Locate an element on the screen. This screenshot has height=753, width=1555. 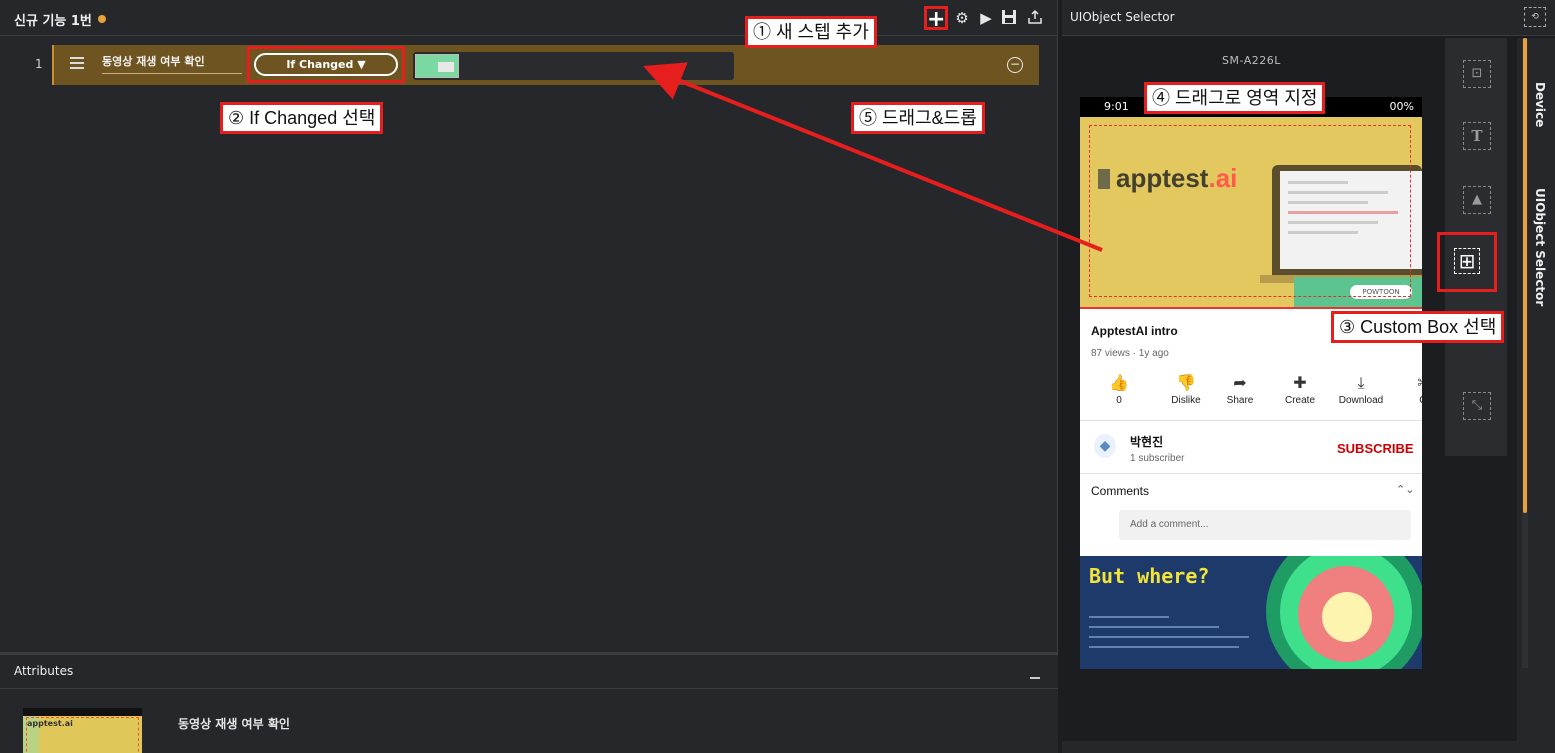
next-video-title: But where? is located at coordinates (1149, 576).